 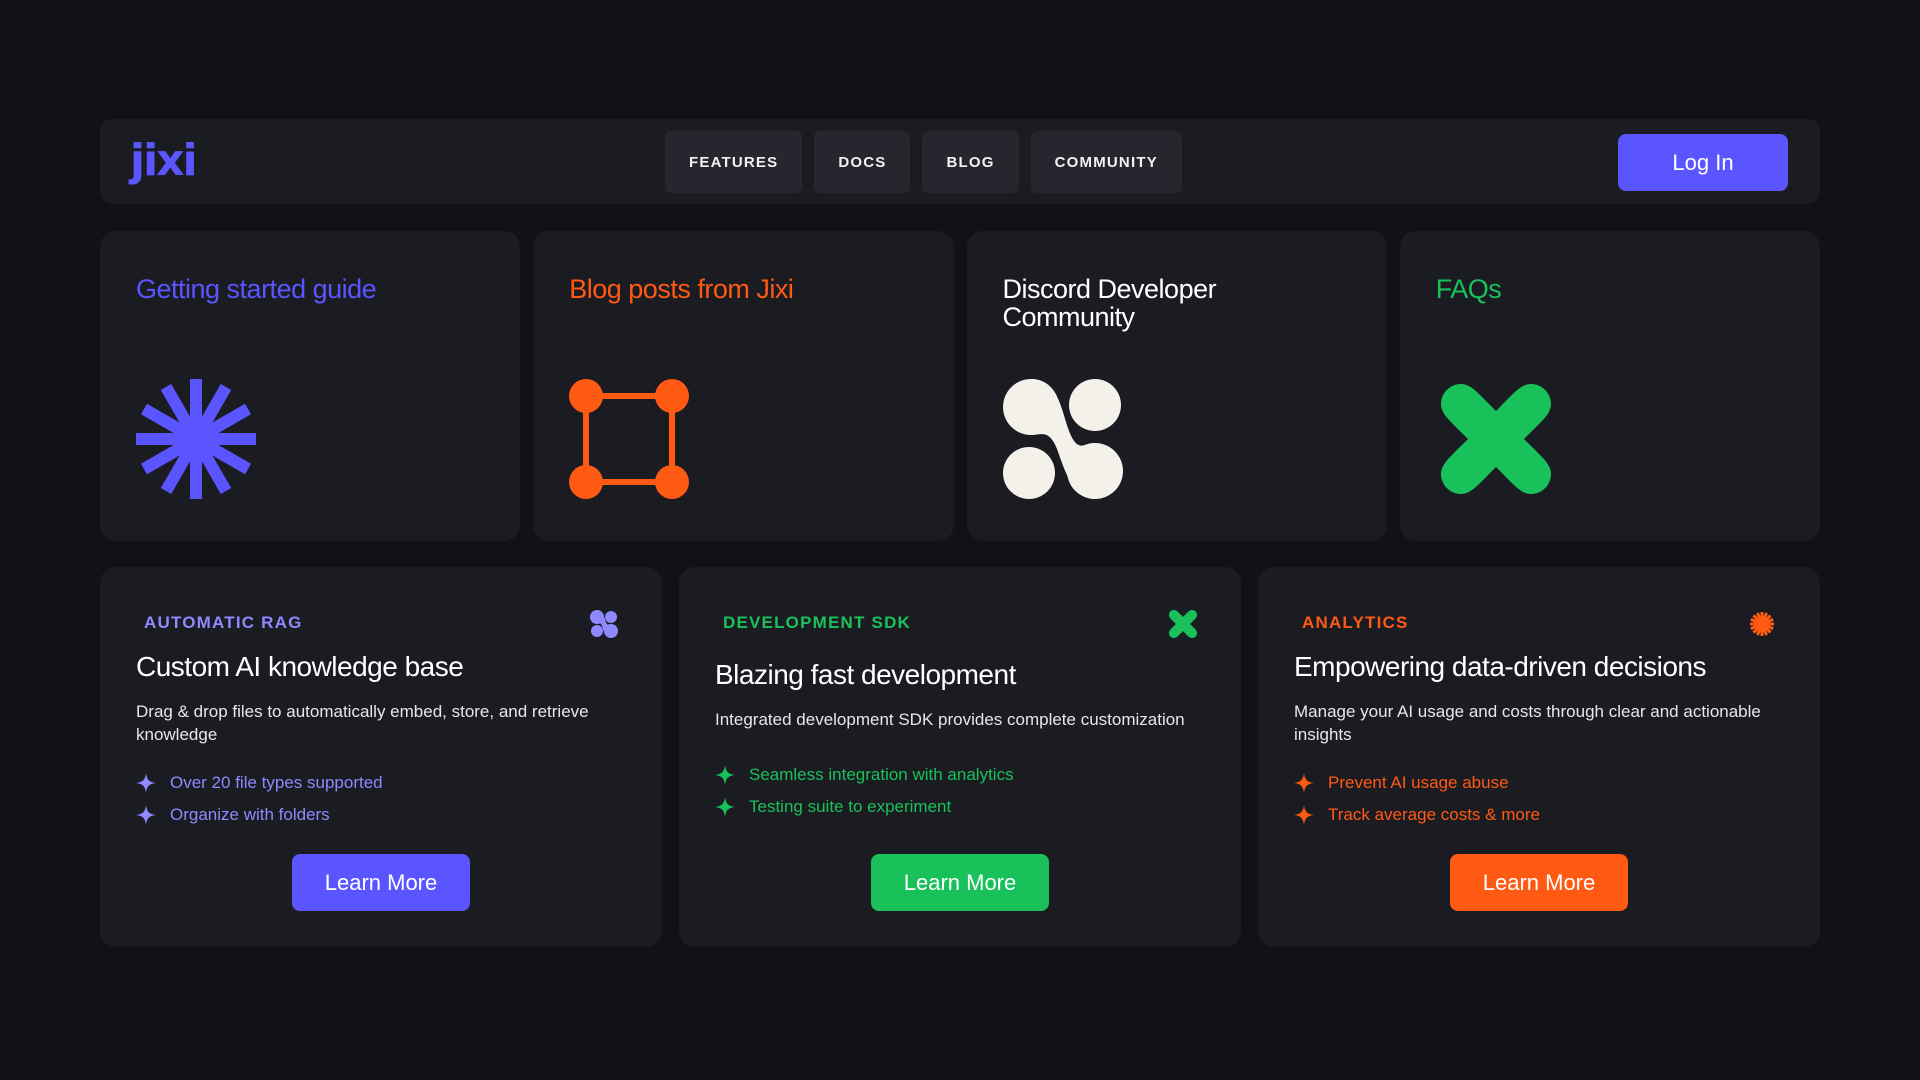 I want to click on nav-link-docs: DOCS, so click(x=862, y=162).